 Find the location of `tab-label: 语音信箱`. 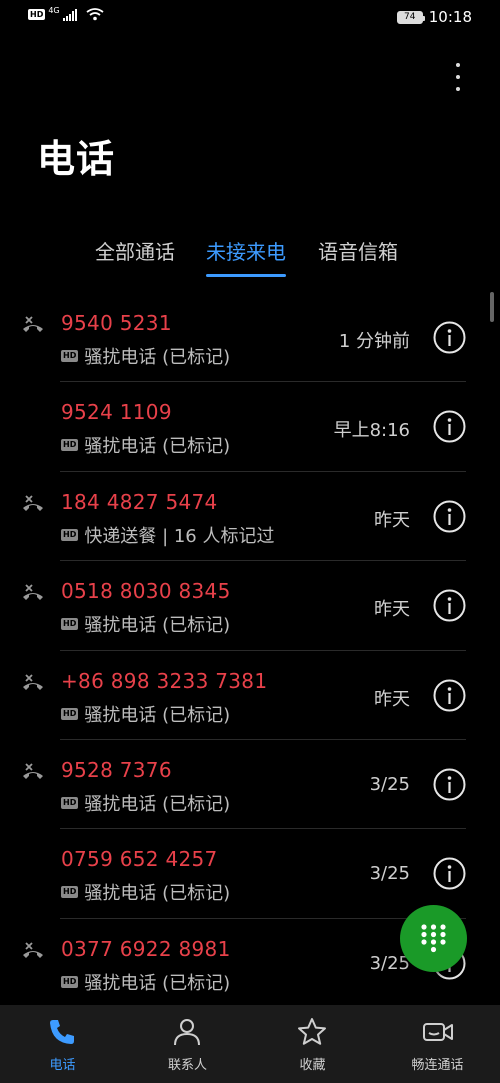

tab-label: 语音信箱 is located at coordinates (358, 252).